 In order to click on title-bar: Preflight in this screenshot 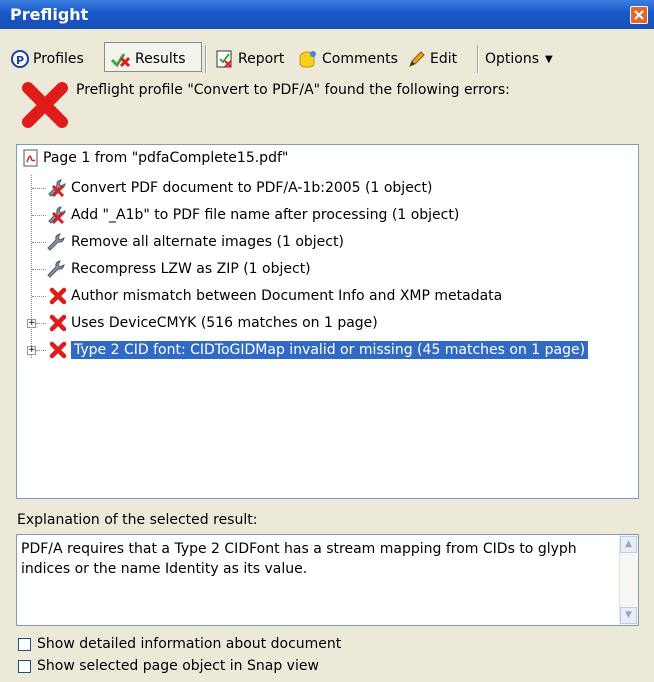, I will do `click(327, 14)`.